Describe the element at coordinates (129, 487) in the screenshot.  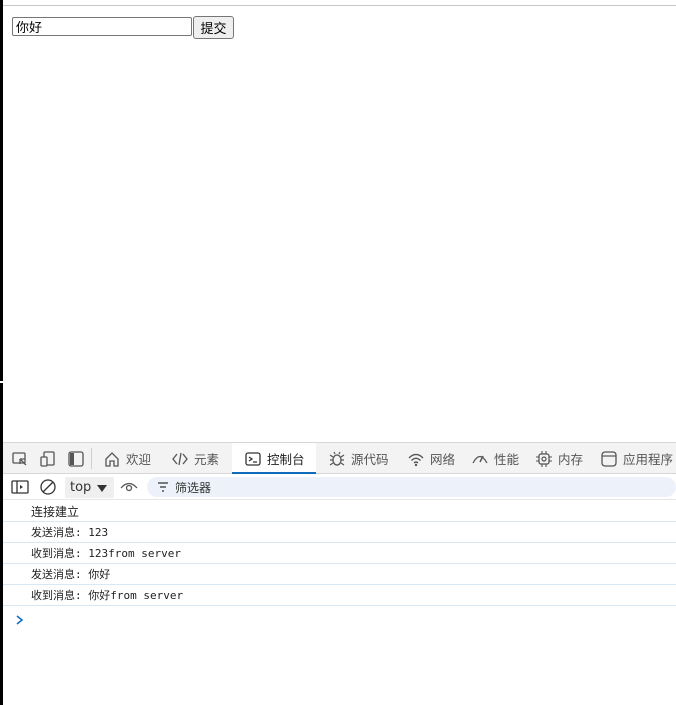
I see `eye-icon` at that location.